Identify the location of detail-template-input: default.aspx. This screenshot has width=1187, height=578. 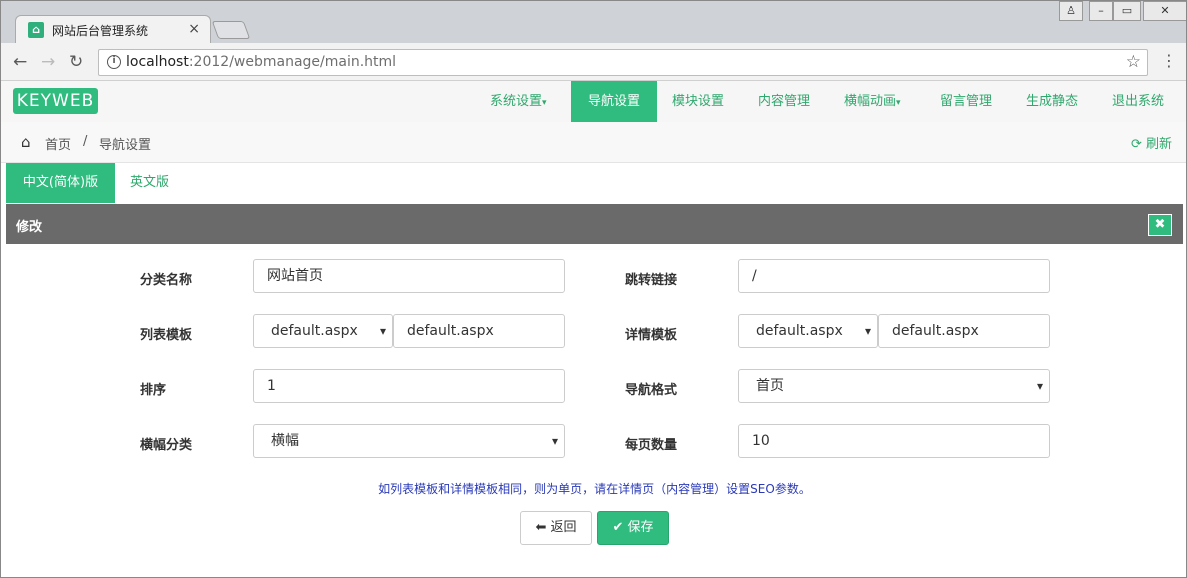
(964, 331).